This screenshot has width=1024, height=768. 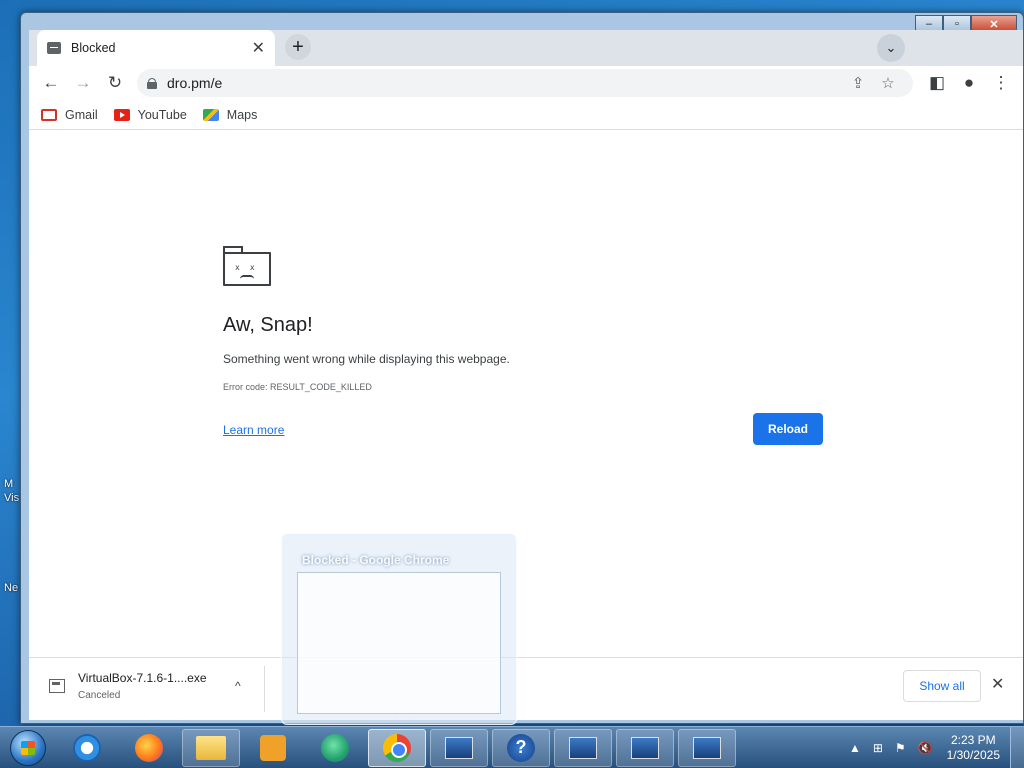 I want to click on bookmark-maps: Maps, so click(x=230, y=114).